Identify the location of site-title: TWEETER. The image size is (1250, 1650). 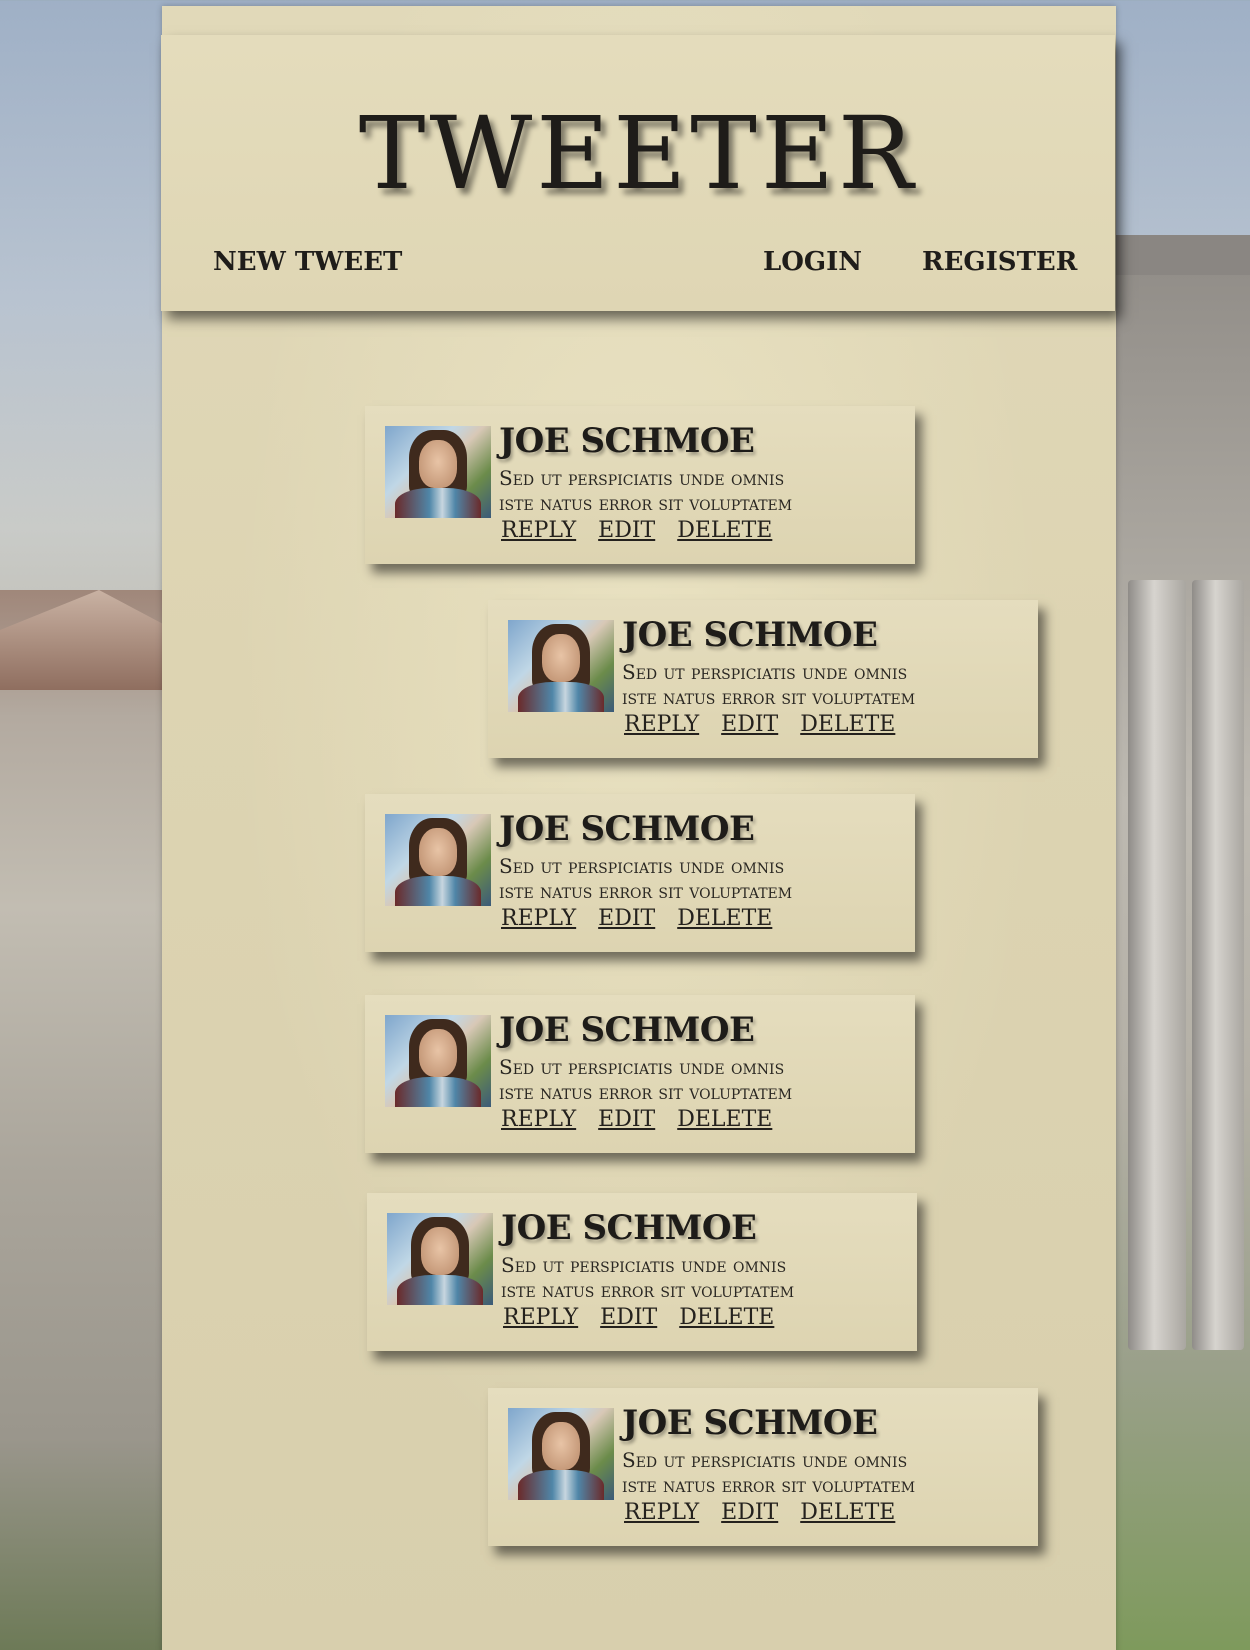
(638, 153).